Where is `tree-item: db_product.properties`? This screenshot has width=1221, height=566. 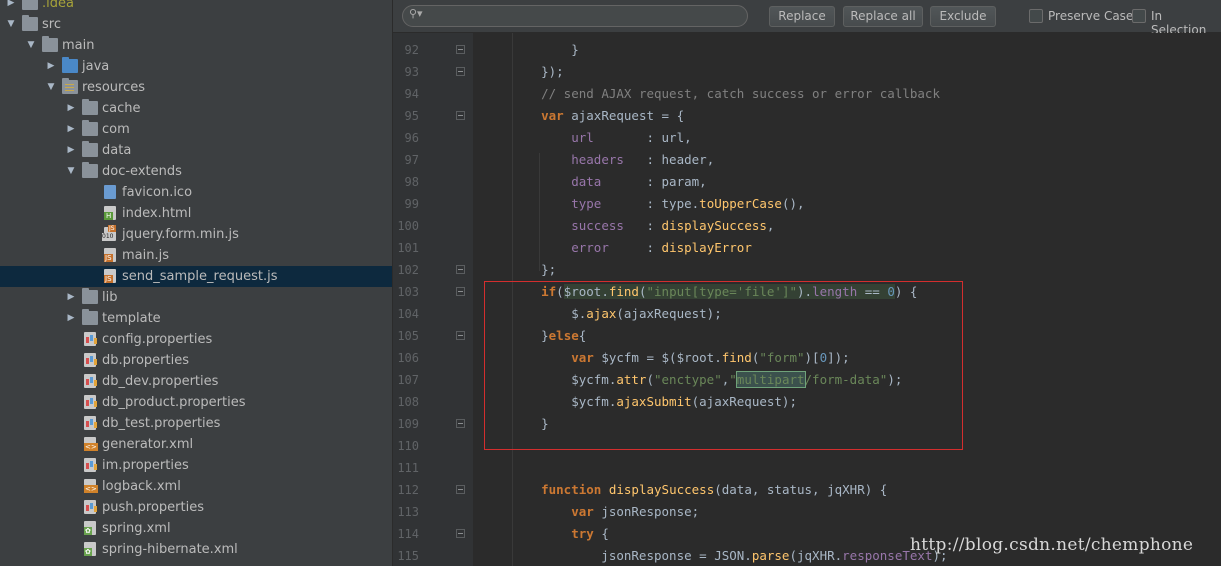
tree-item: db_product.properties is located at coordinates (196, 402).